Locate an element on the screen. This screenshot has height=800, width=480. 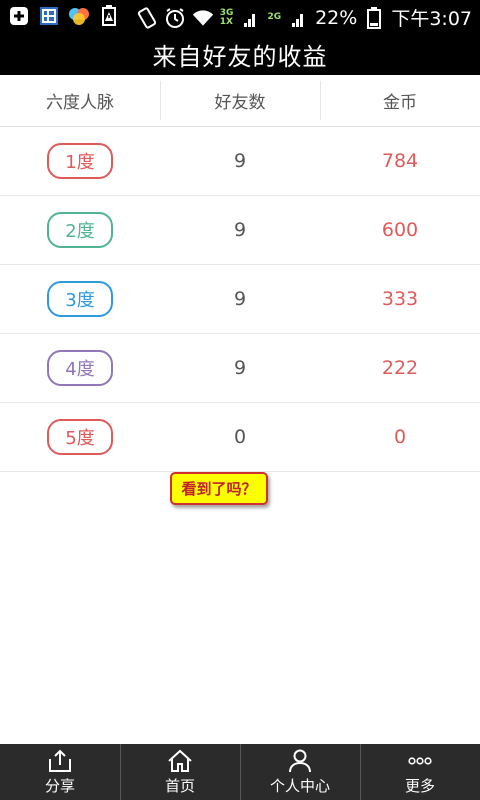
network-type-3g: 3G 1X is located at coordinates (226, 17).